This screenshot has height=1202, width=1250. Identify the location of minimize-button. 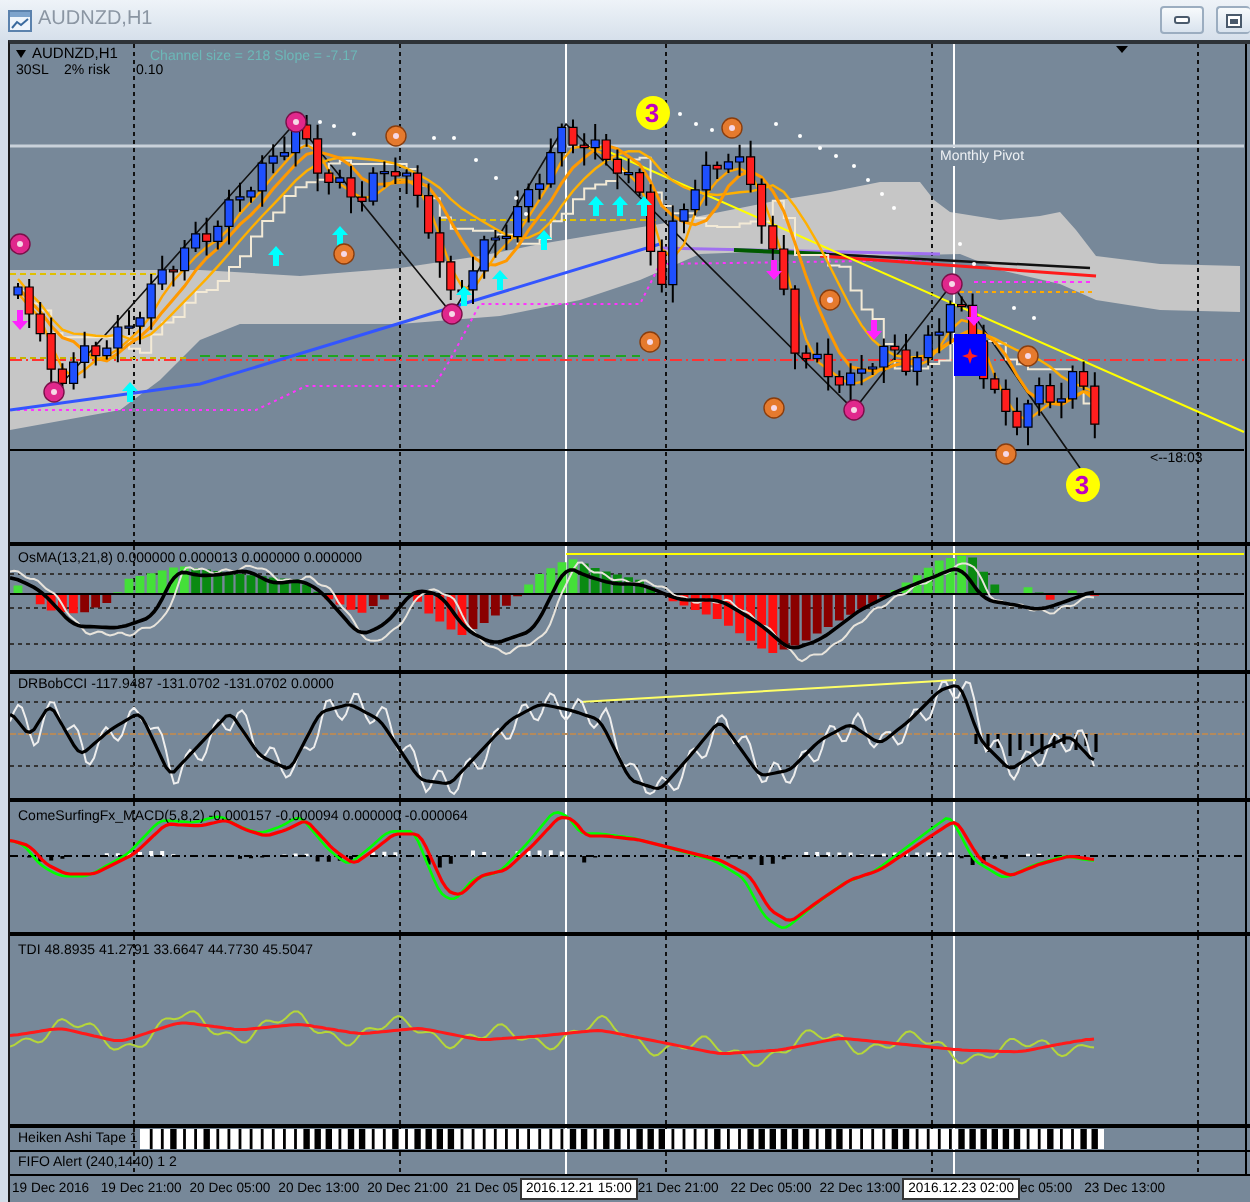
(1182, 20).